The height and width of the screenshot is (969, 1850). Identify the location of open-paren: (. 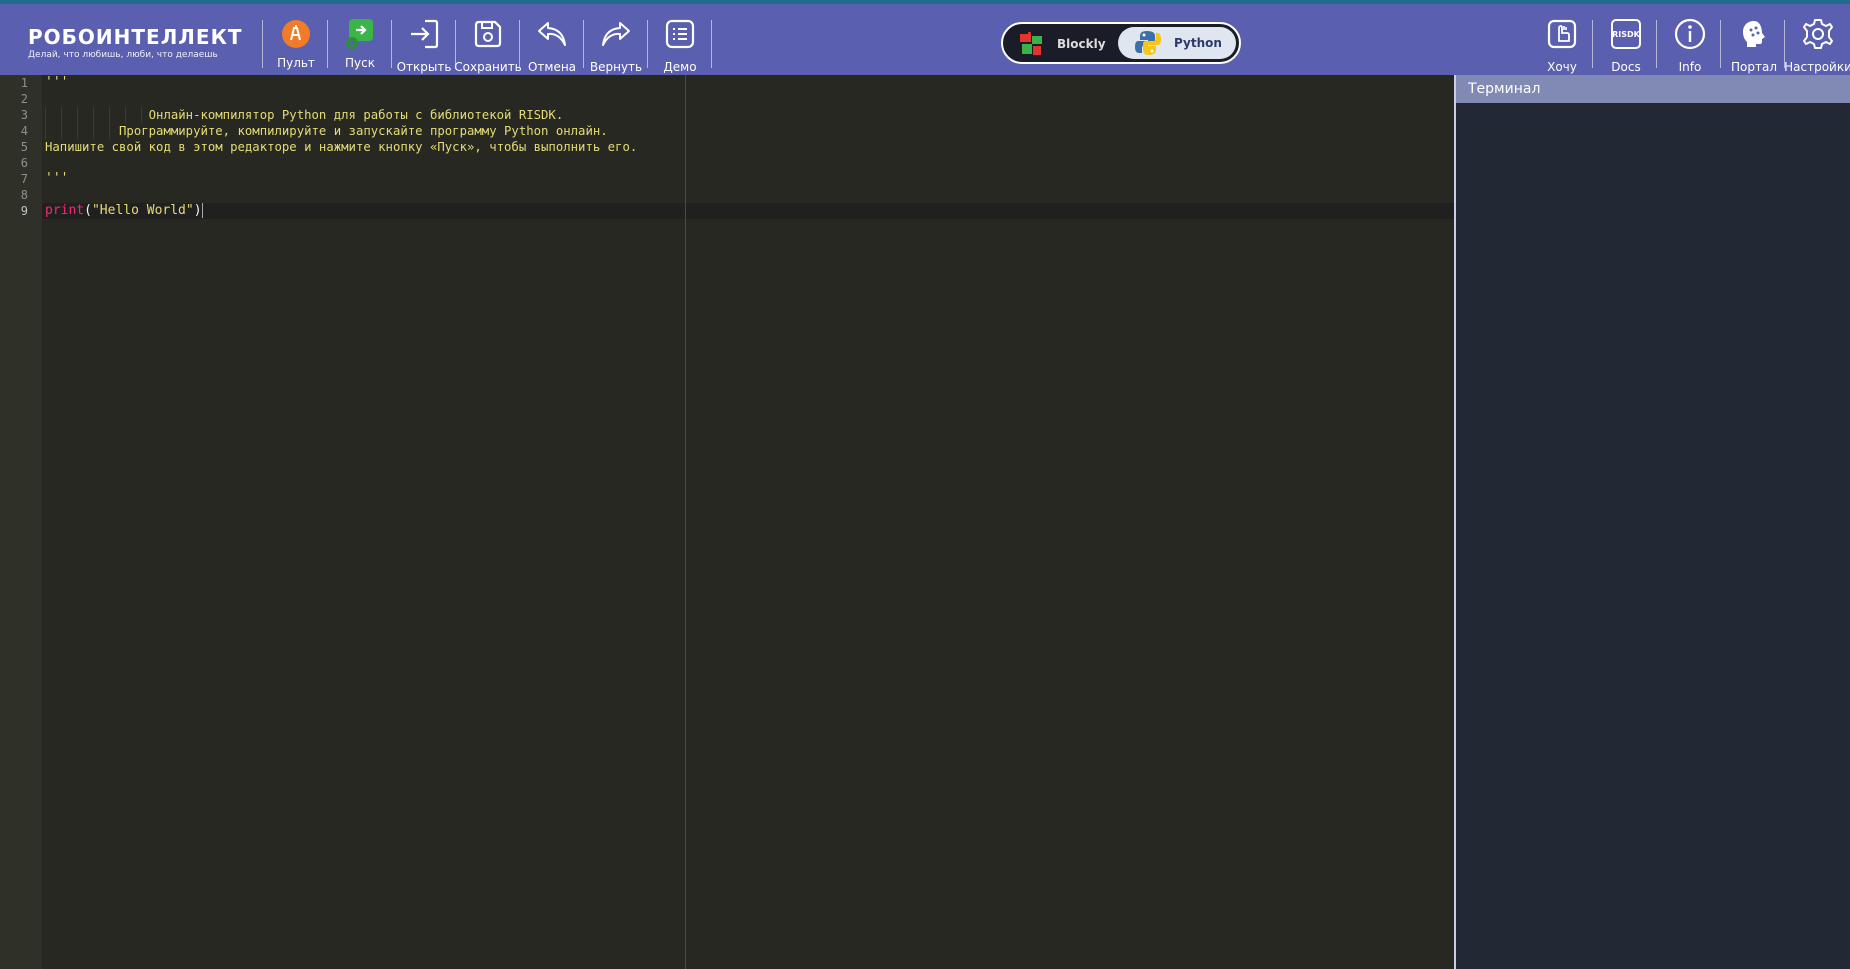
(88, 210).